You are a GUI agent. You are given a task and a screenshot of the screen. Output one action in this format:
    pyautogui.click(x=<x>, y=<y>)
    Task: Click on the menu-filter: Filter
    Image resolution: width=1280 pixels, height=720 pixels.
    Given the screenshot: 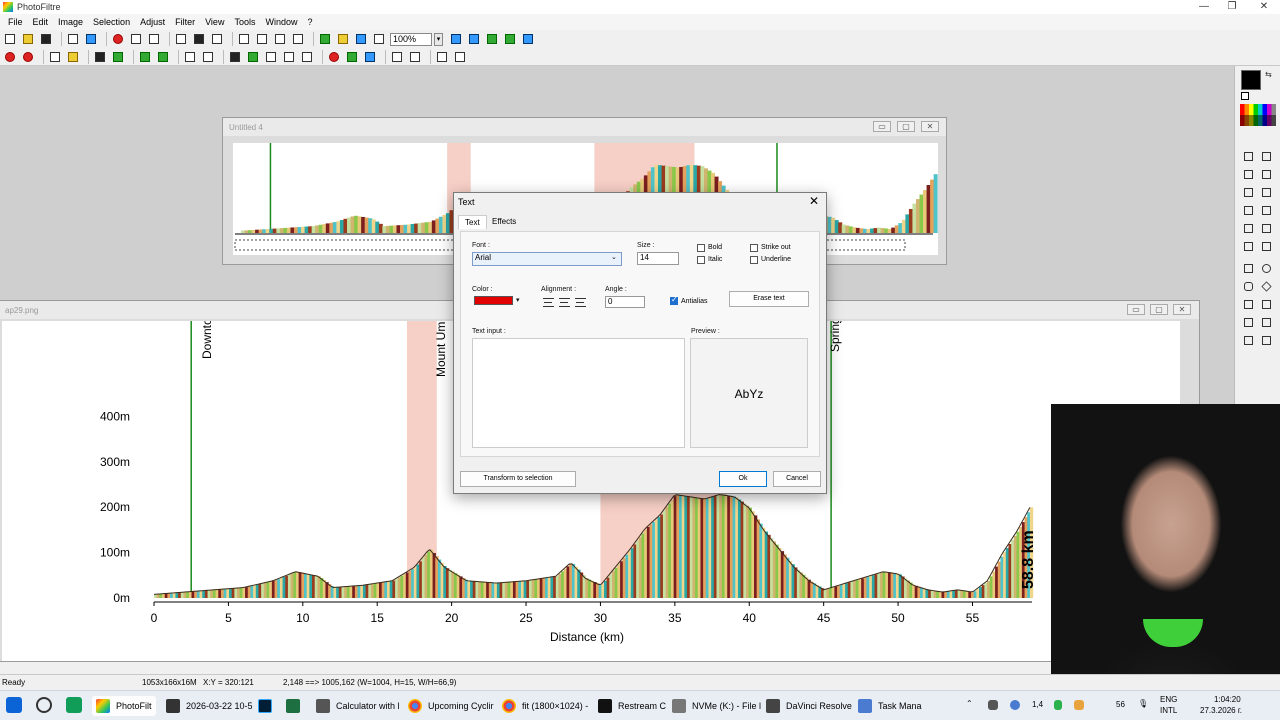 What is the action you would take?
    pyautogui.click(x=185, y=22)
    